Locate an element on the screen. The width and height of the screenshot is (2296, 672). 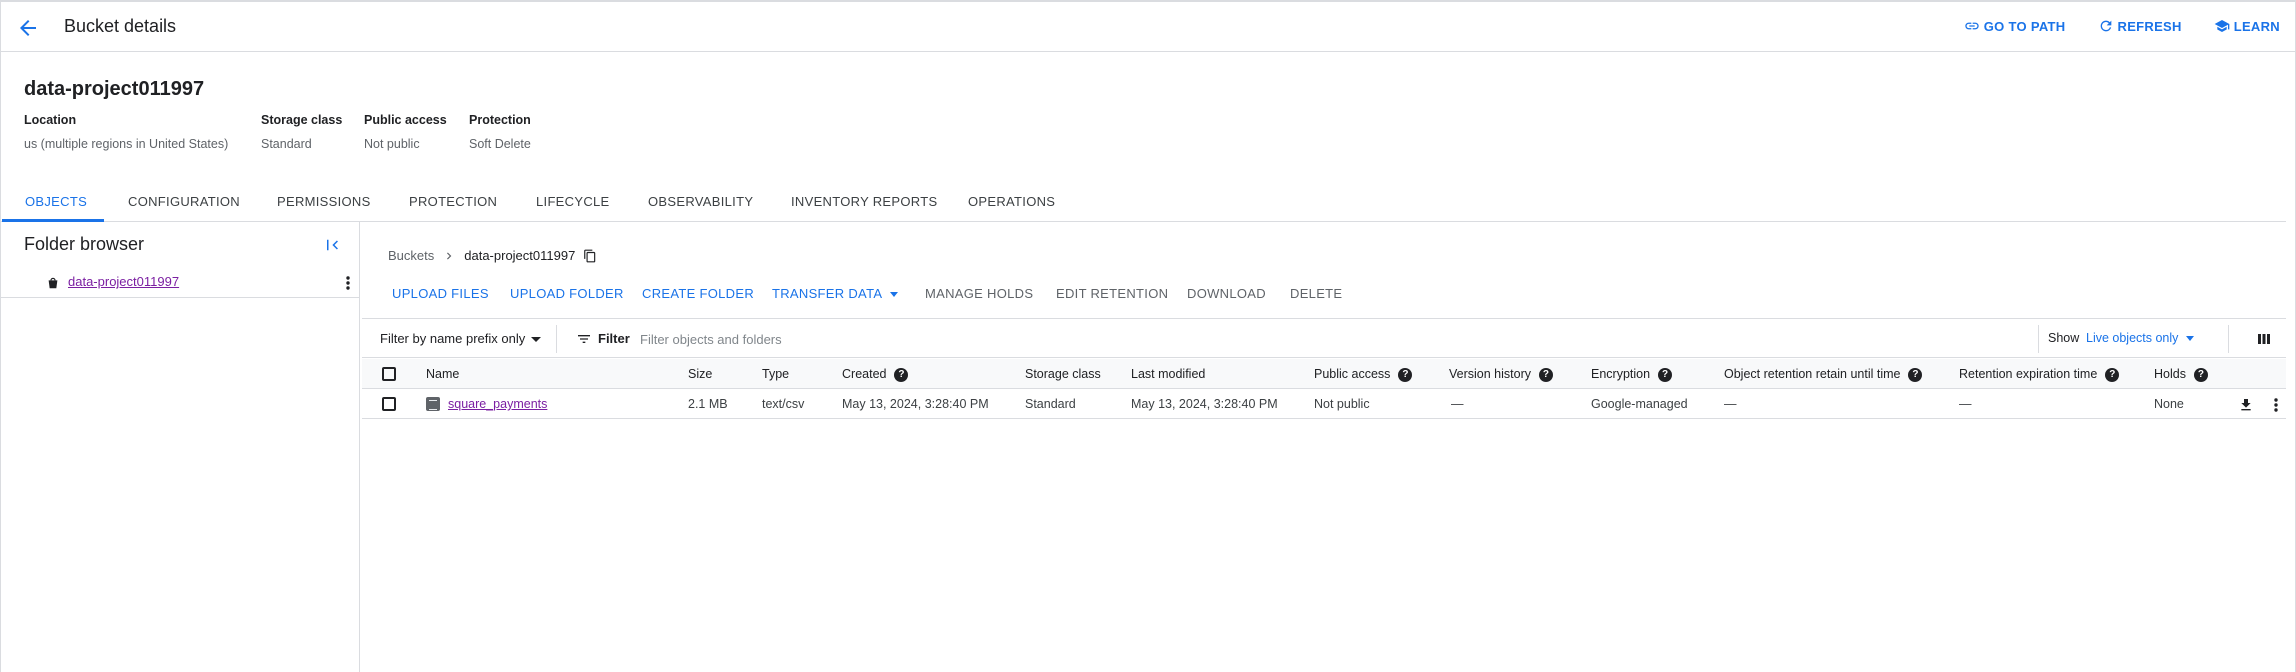
col-object-retention-label: Object retention retain until time is located at coordinates (1812, 374).